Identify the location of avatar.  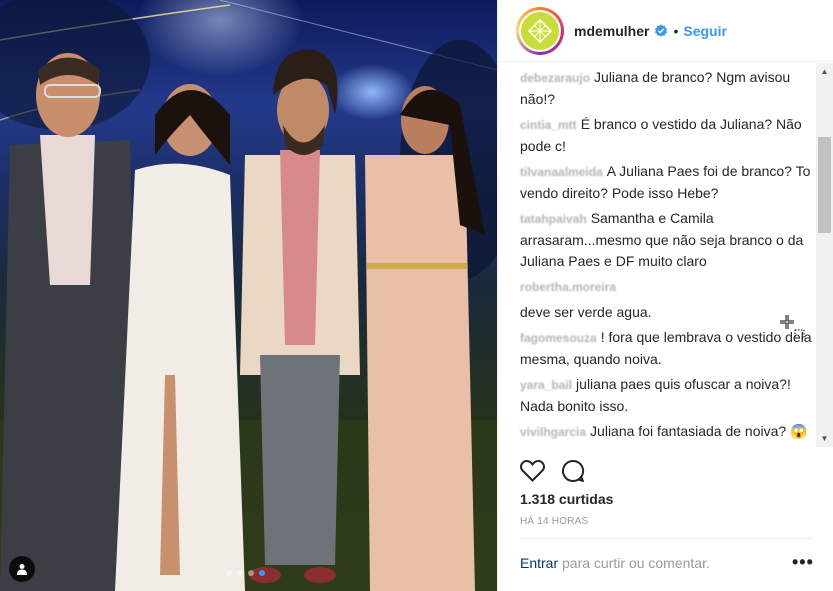
(540, 30).